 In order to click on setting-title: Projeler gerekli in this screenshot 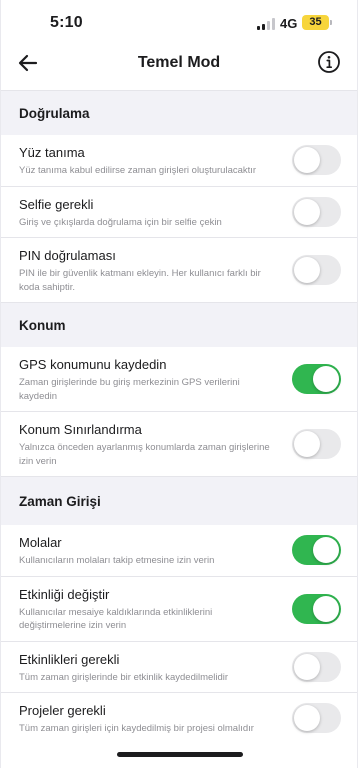, I will do `click(62, 710)`.